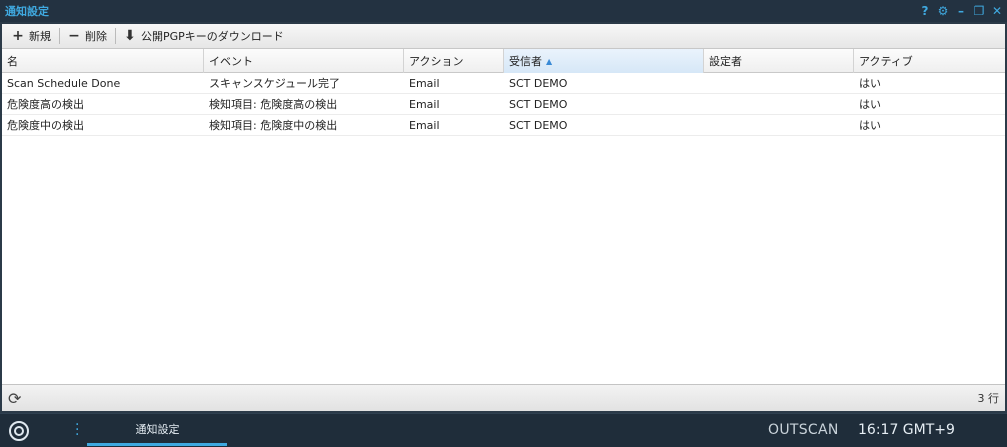 The image size is (1007, 447). What do you see at coordinates (503, 104) in the screenshot?
I see `table-row: 危険度高の検出 検知項目: 危険度高の検出 Email SCT DEMO はい` at bounding box center [503, 104].